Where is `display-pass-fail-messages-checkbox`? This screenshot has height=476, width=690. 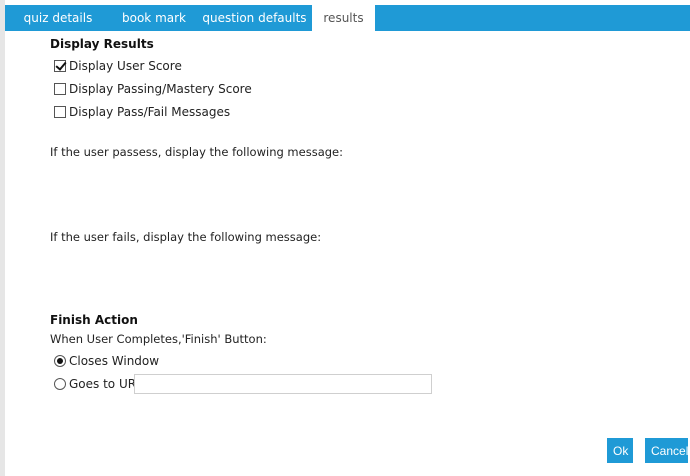
display-pass-fail-messages-checkbox is located at coordinates (60, 112).